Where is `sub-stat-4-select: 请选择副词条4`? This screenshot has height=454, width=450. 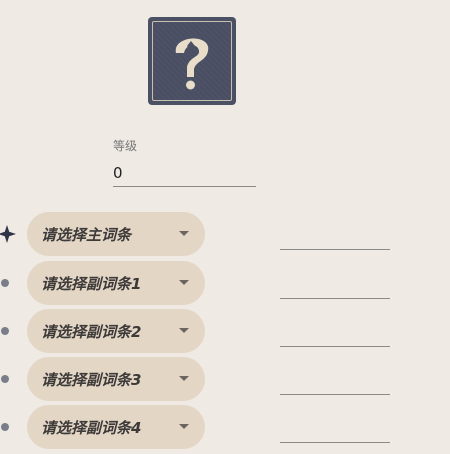 sub-stat-4-select: 请选择副词条4 is located at coordinates (116, 427).